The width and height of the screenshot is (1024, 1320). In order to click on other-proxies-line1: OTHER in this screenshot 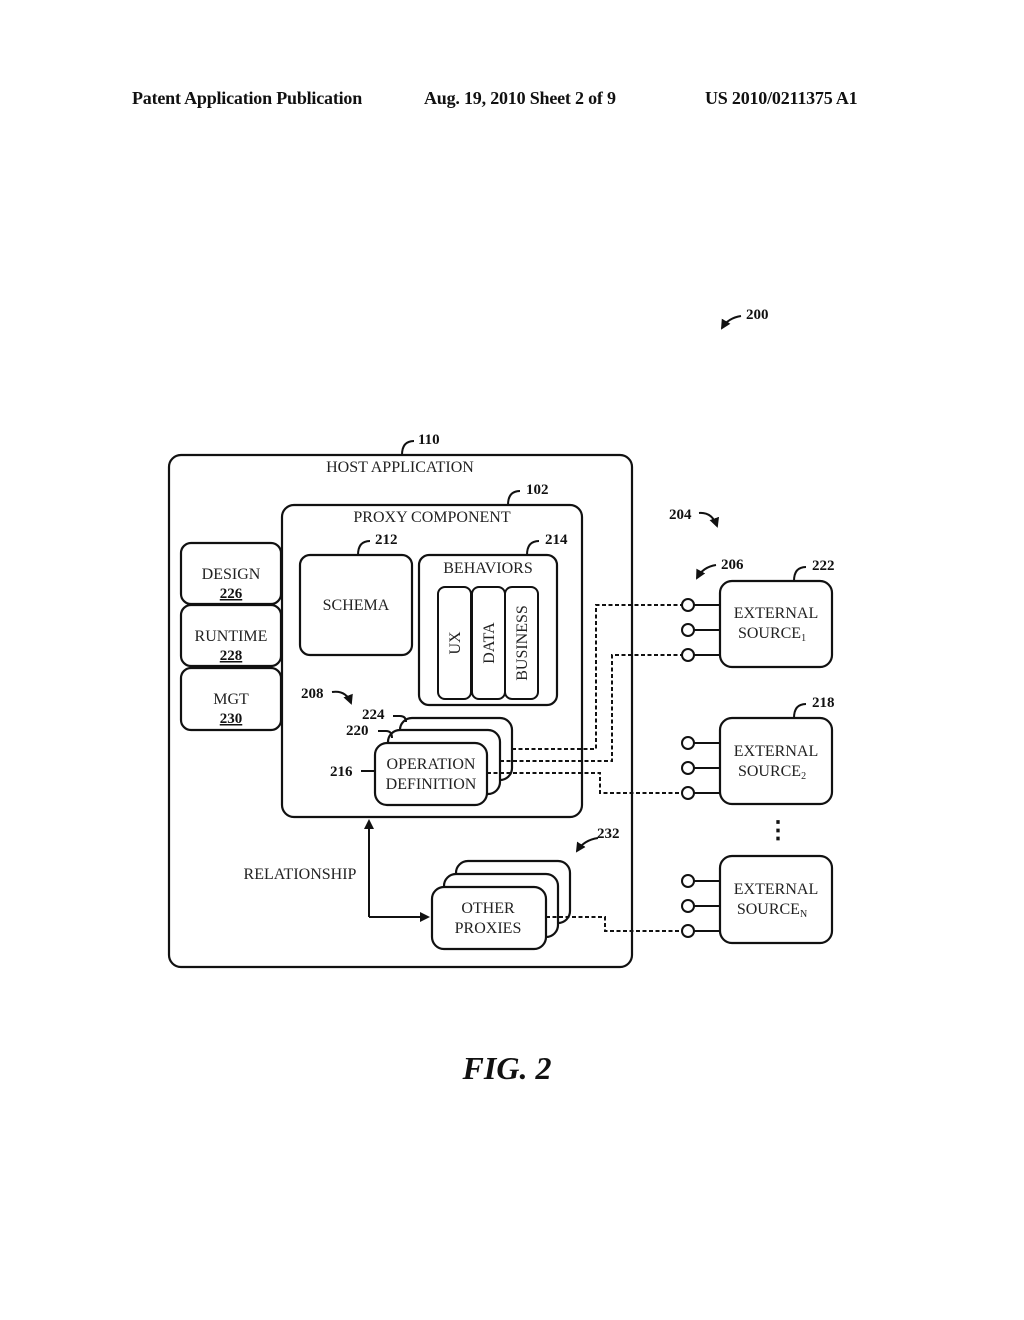, I will do `click(488, 908)`.